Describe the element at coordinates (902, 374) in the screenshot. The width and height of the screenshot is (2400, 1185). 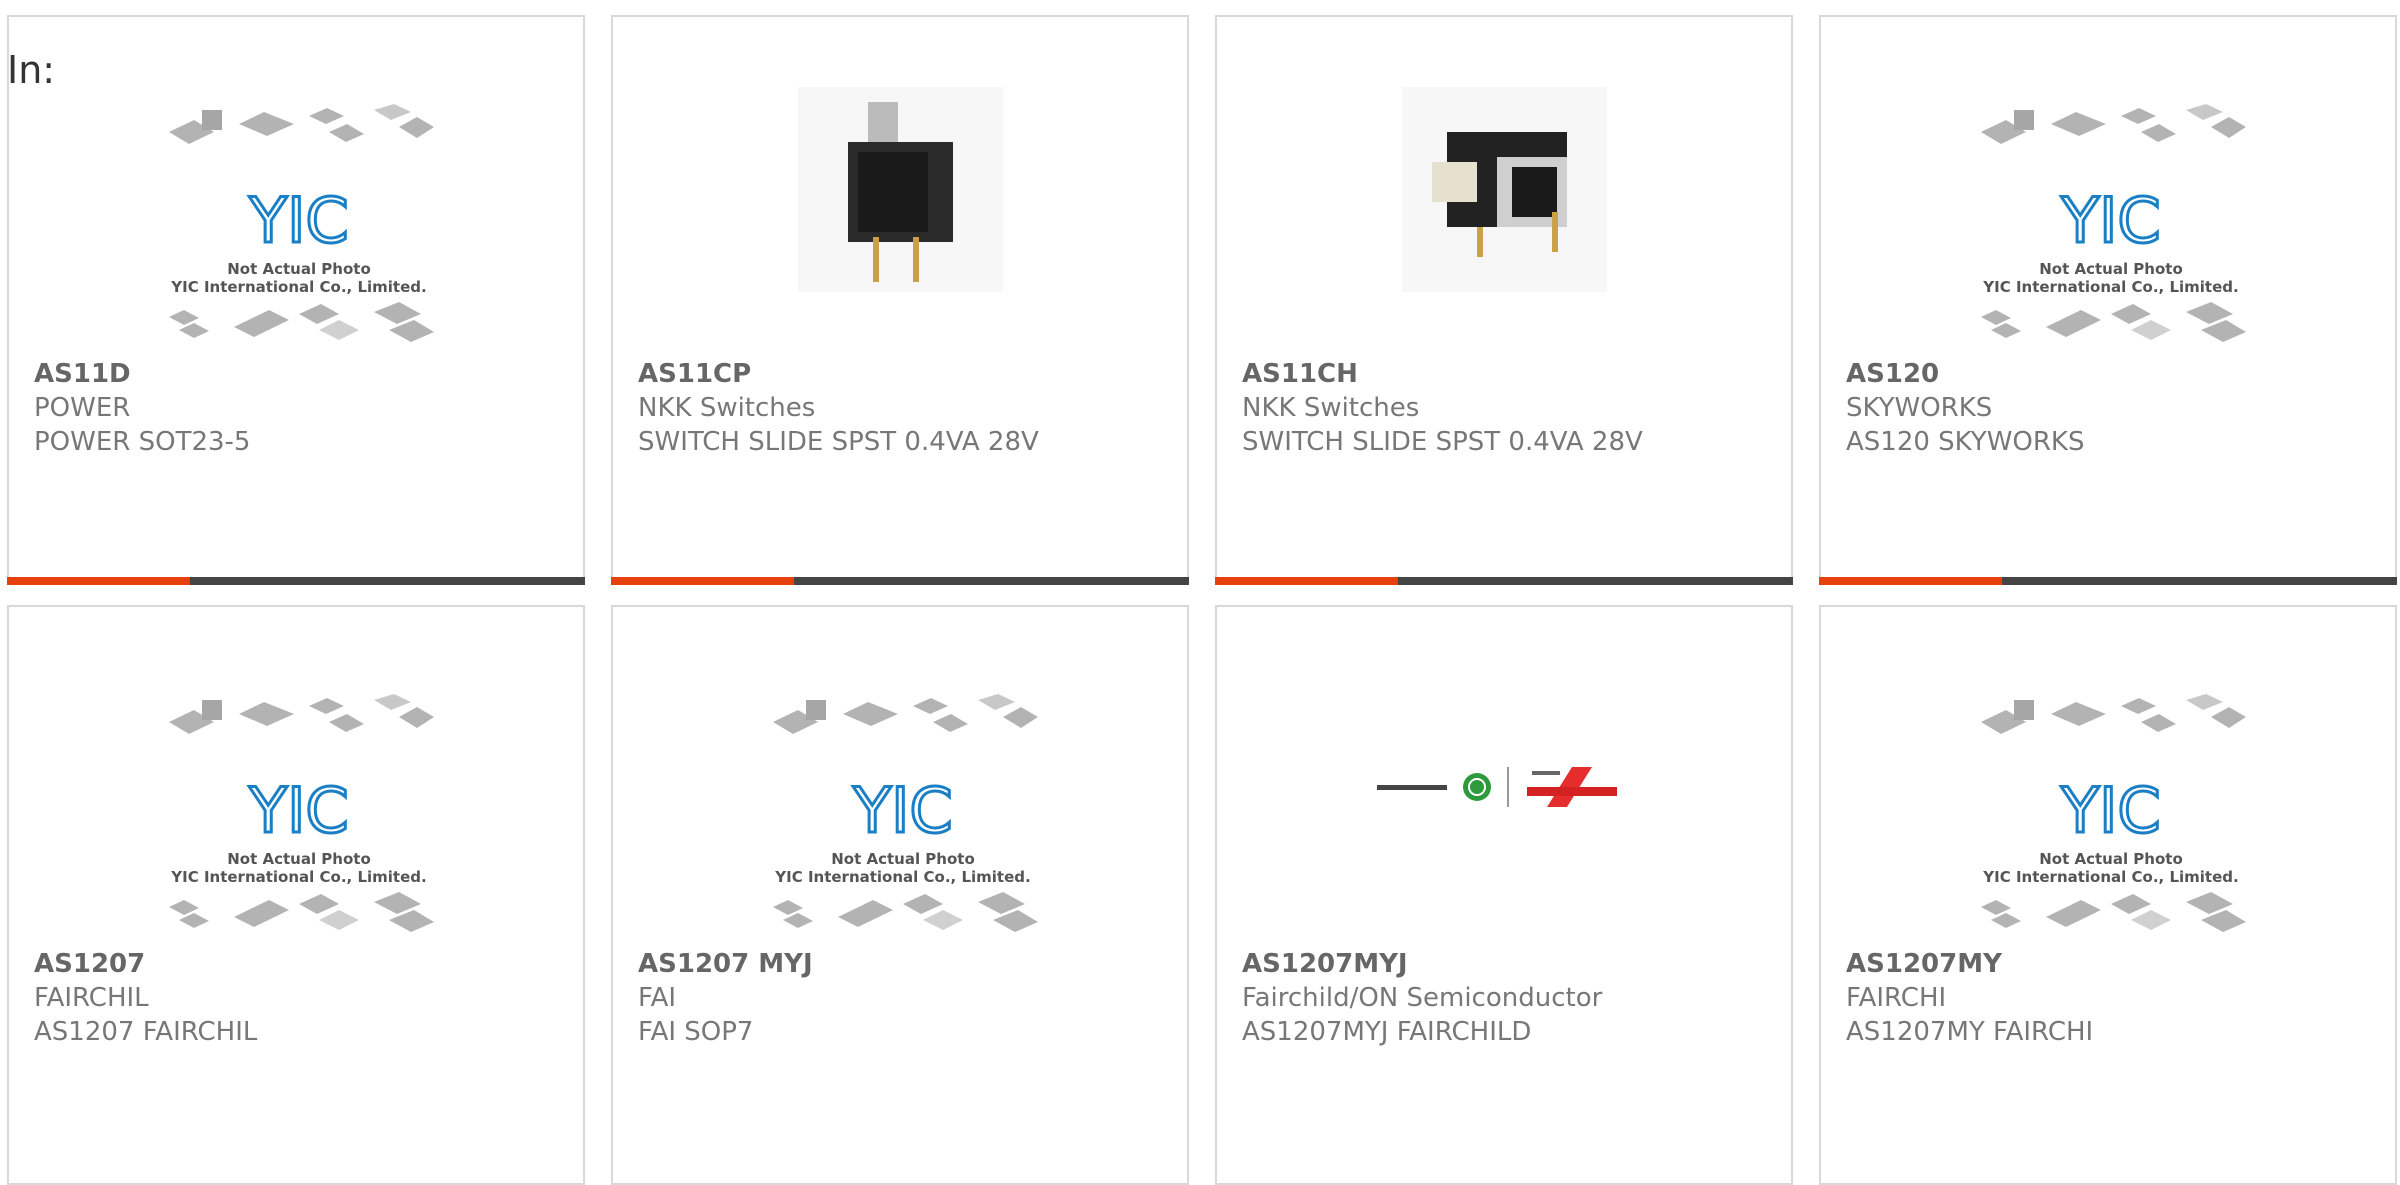
I see `part-number: AS11CP` at that location.